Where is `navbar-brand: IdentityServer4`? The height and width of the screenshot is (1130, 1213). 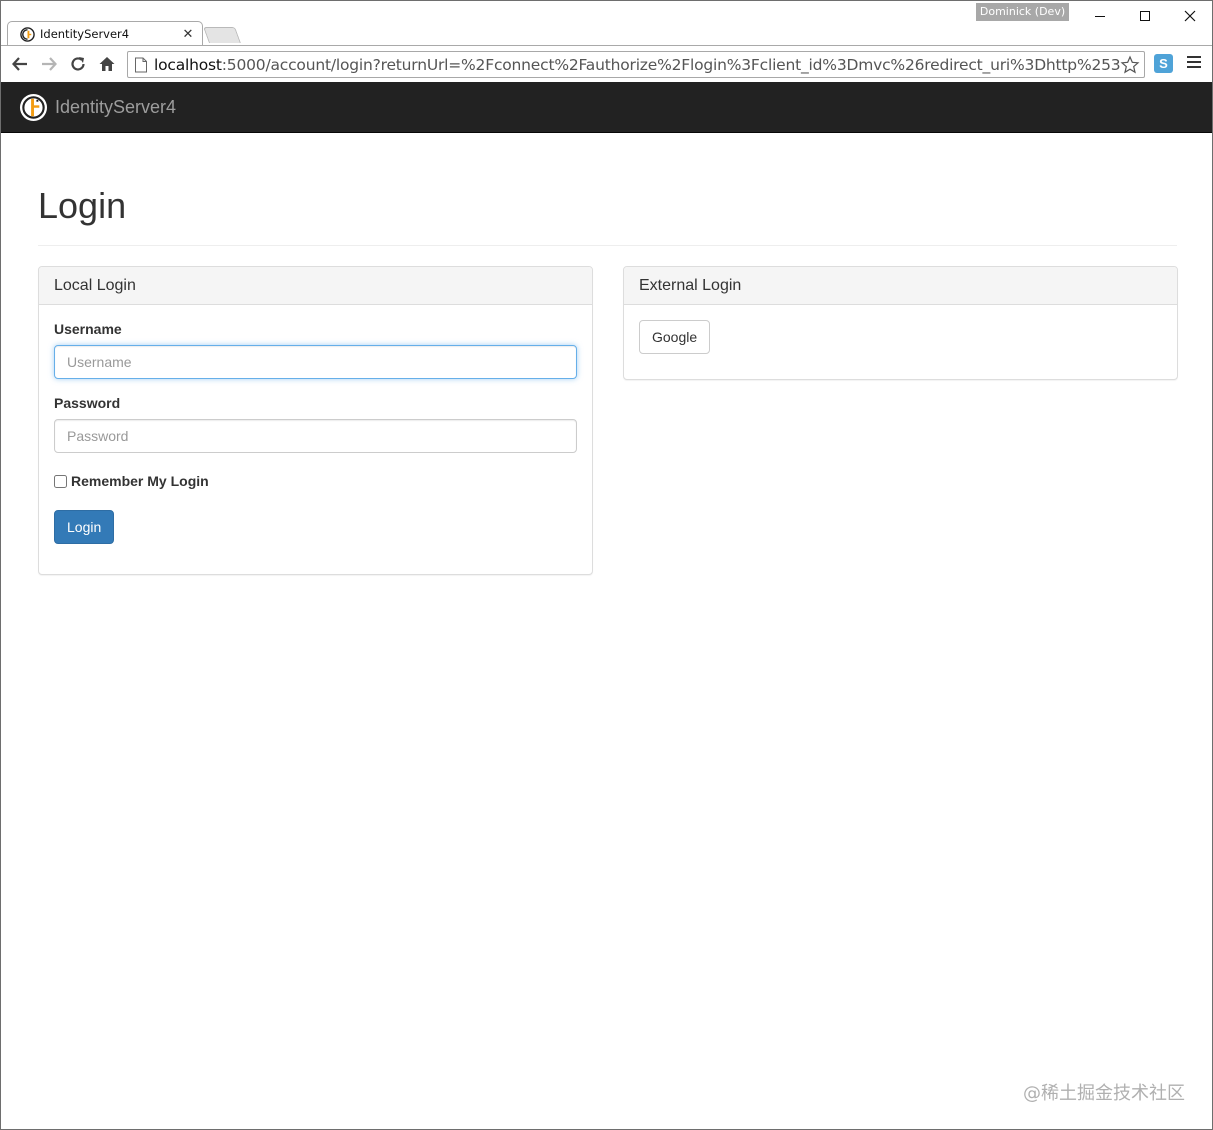
navbar-brand: IdentityServer4 is located at coordinates (97, 107).